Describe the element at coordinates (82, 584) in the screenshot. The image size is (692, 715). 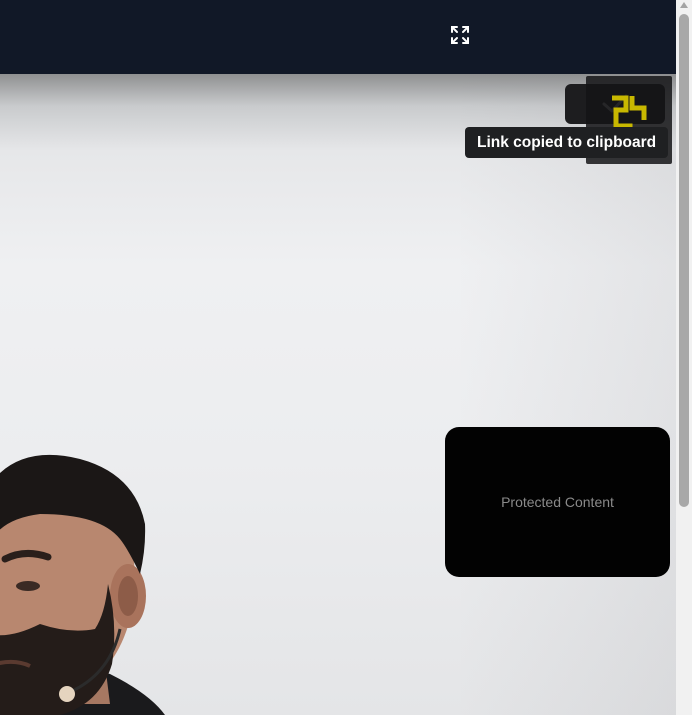
I see `presenter-image` at that location.